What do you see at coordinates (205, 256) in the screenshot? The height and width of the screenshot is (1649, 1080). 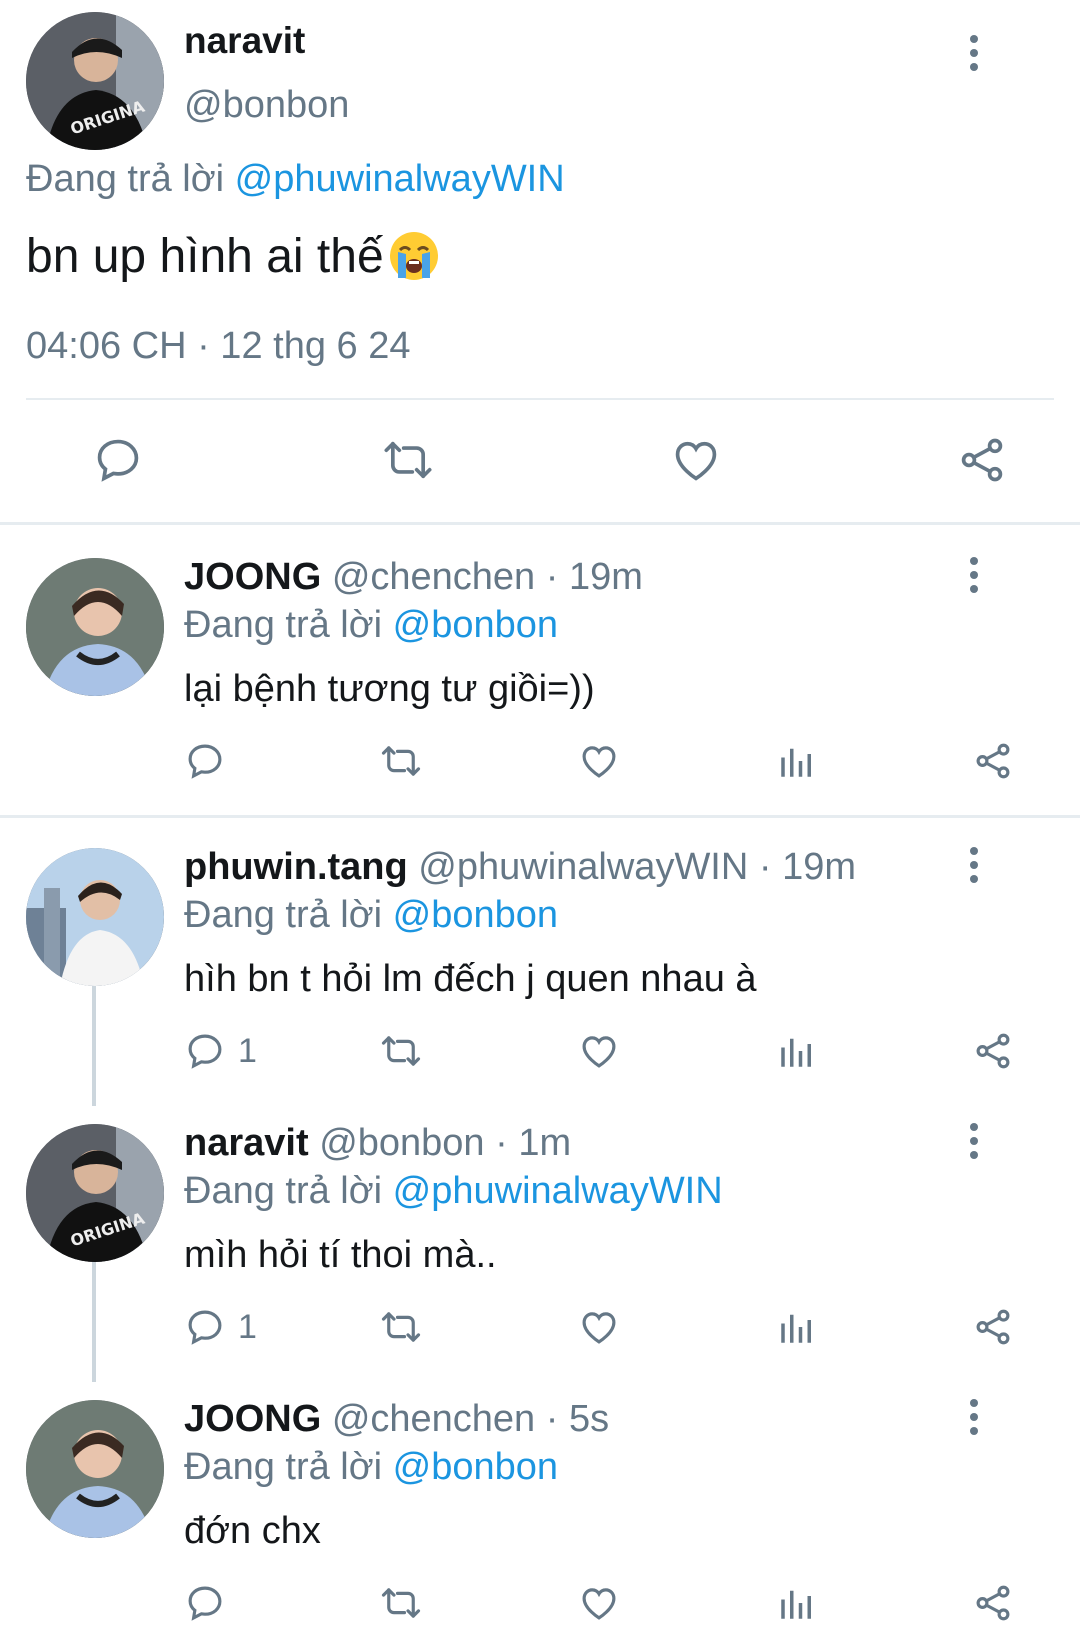 I see `tweet-text-body: bn up hình ai thế` at bounding box center [205, 256].